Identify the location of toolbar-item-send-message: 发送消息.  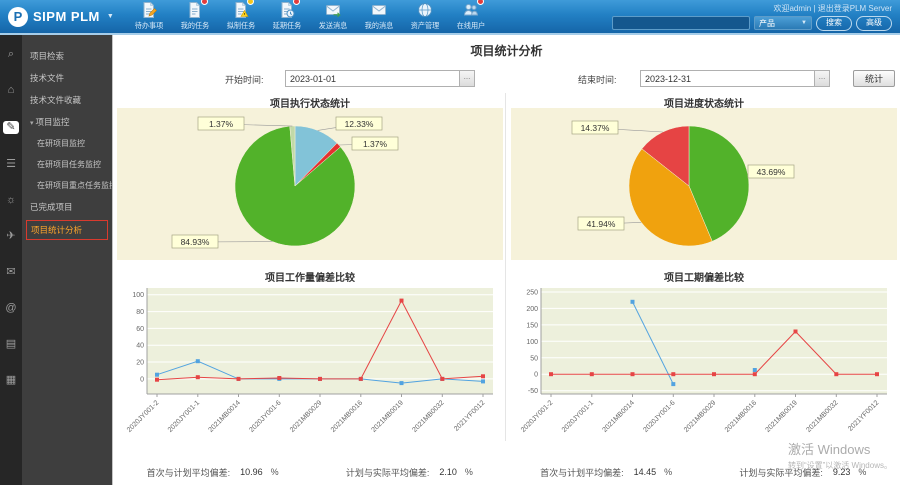
(333, 16).